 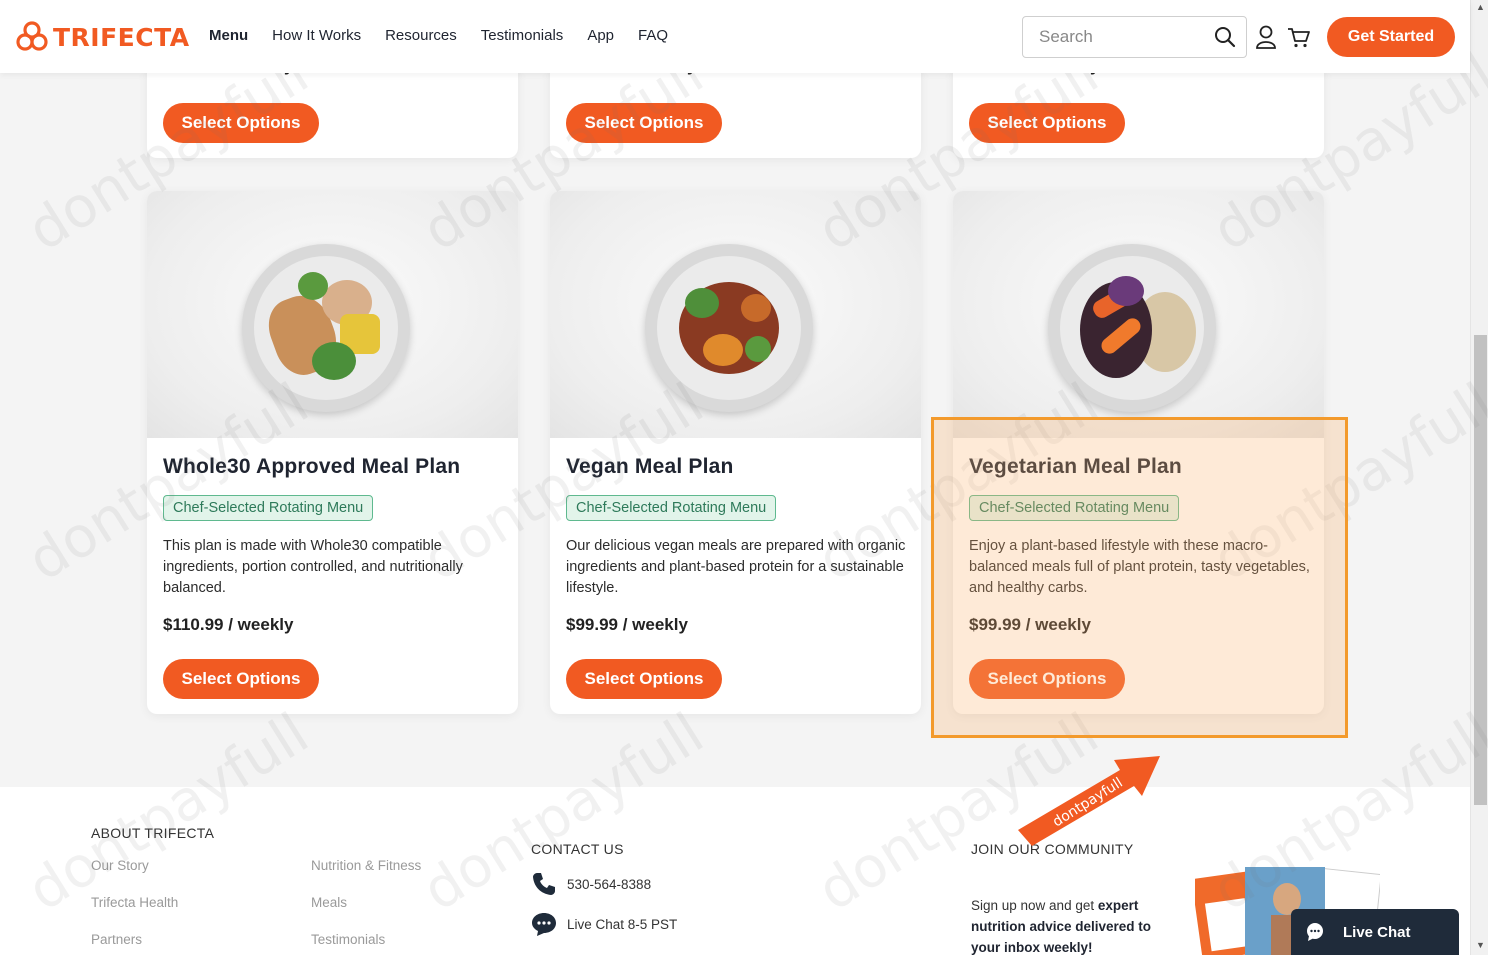 What do you see at coordinates (1391, 37) in the screenshot?
I see `get-started-button: Get Started` at bounding box center [1391, 37].